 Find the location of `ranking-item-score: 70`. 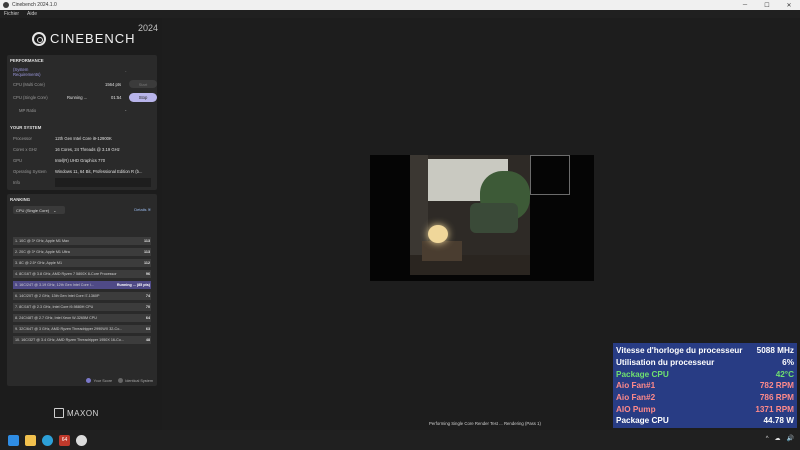

ranking-item-score: 70 is located at coordinates (147, 307).